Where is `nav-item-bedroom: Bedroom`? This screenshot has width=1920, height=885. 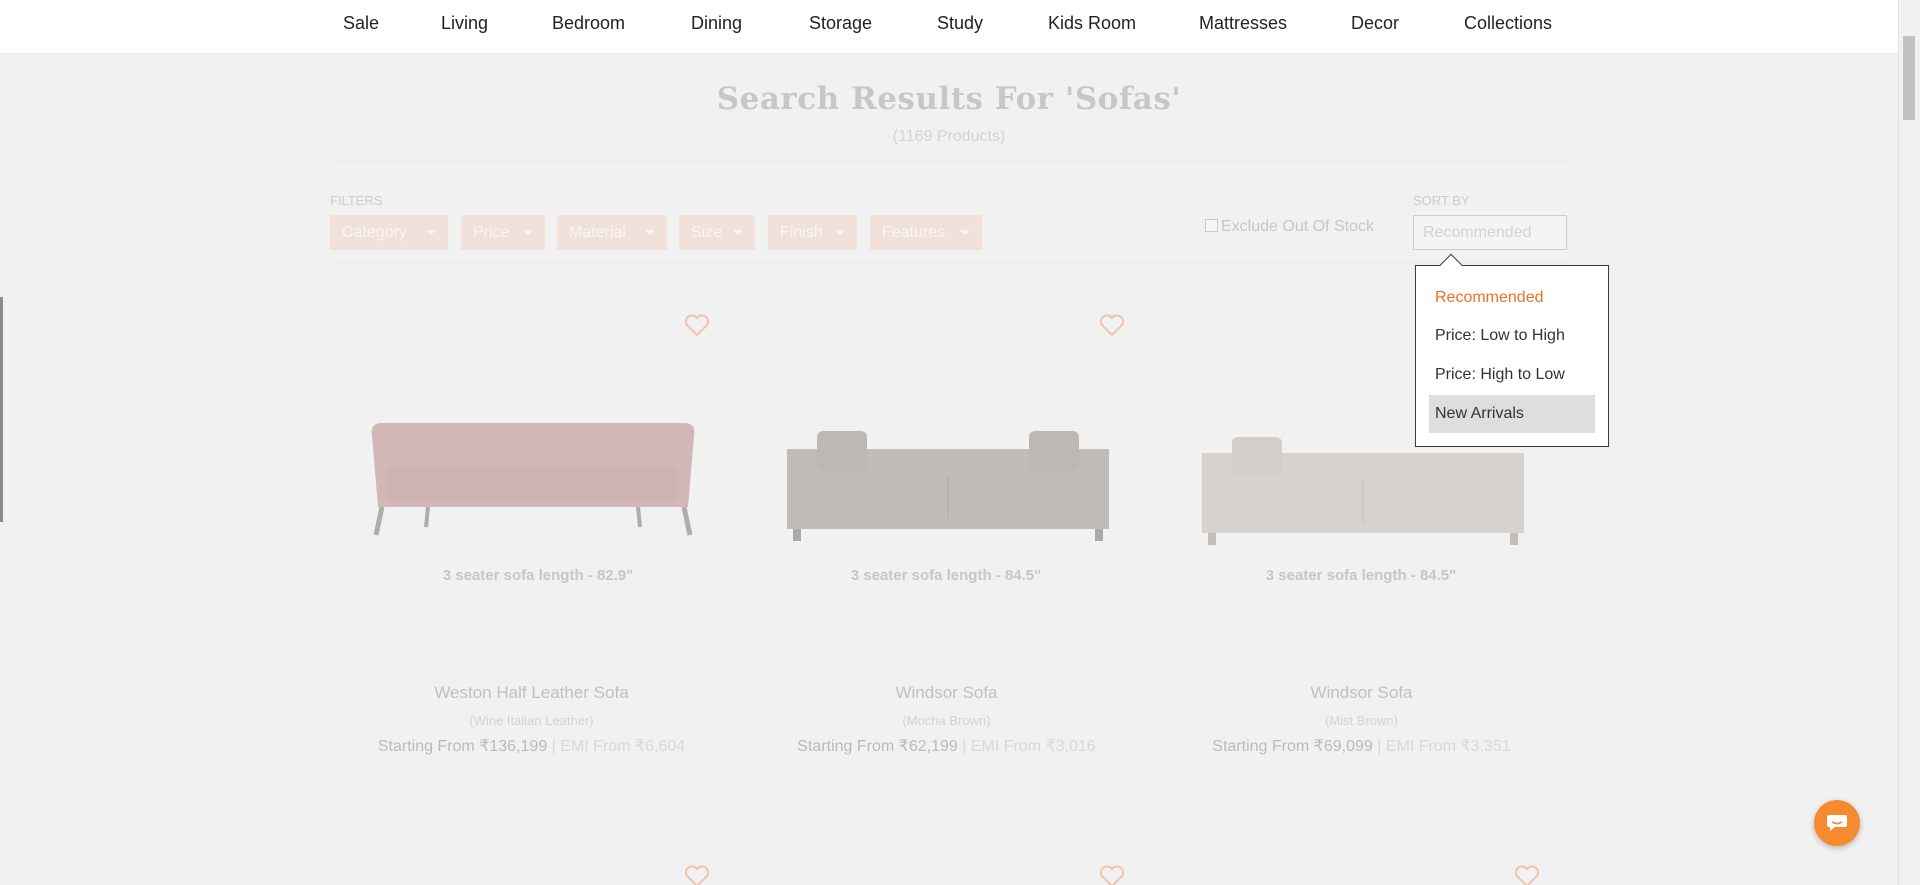 nav-item-bedroom: Bedroom is located at coordinates (588, 23).